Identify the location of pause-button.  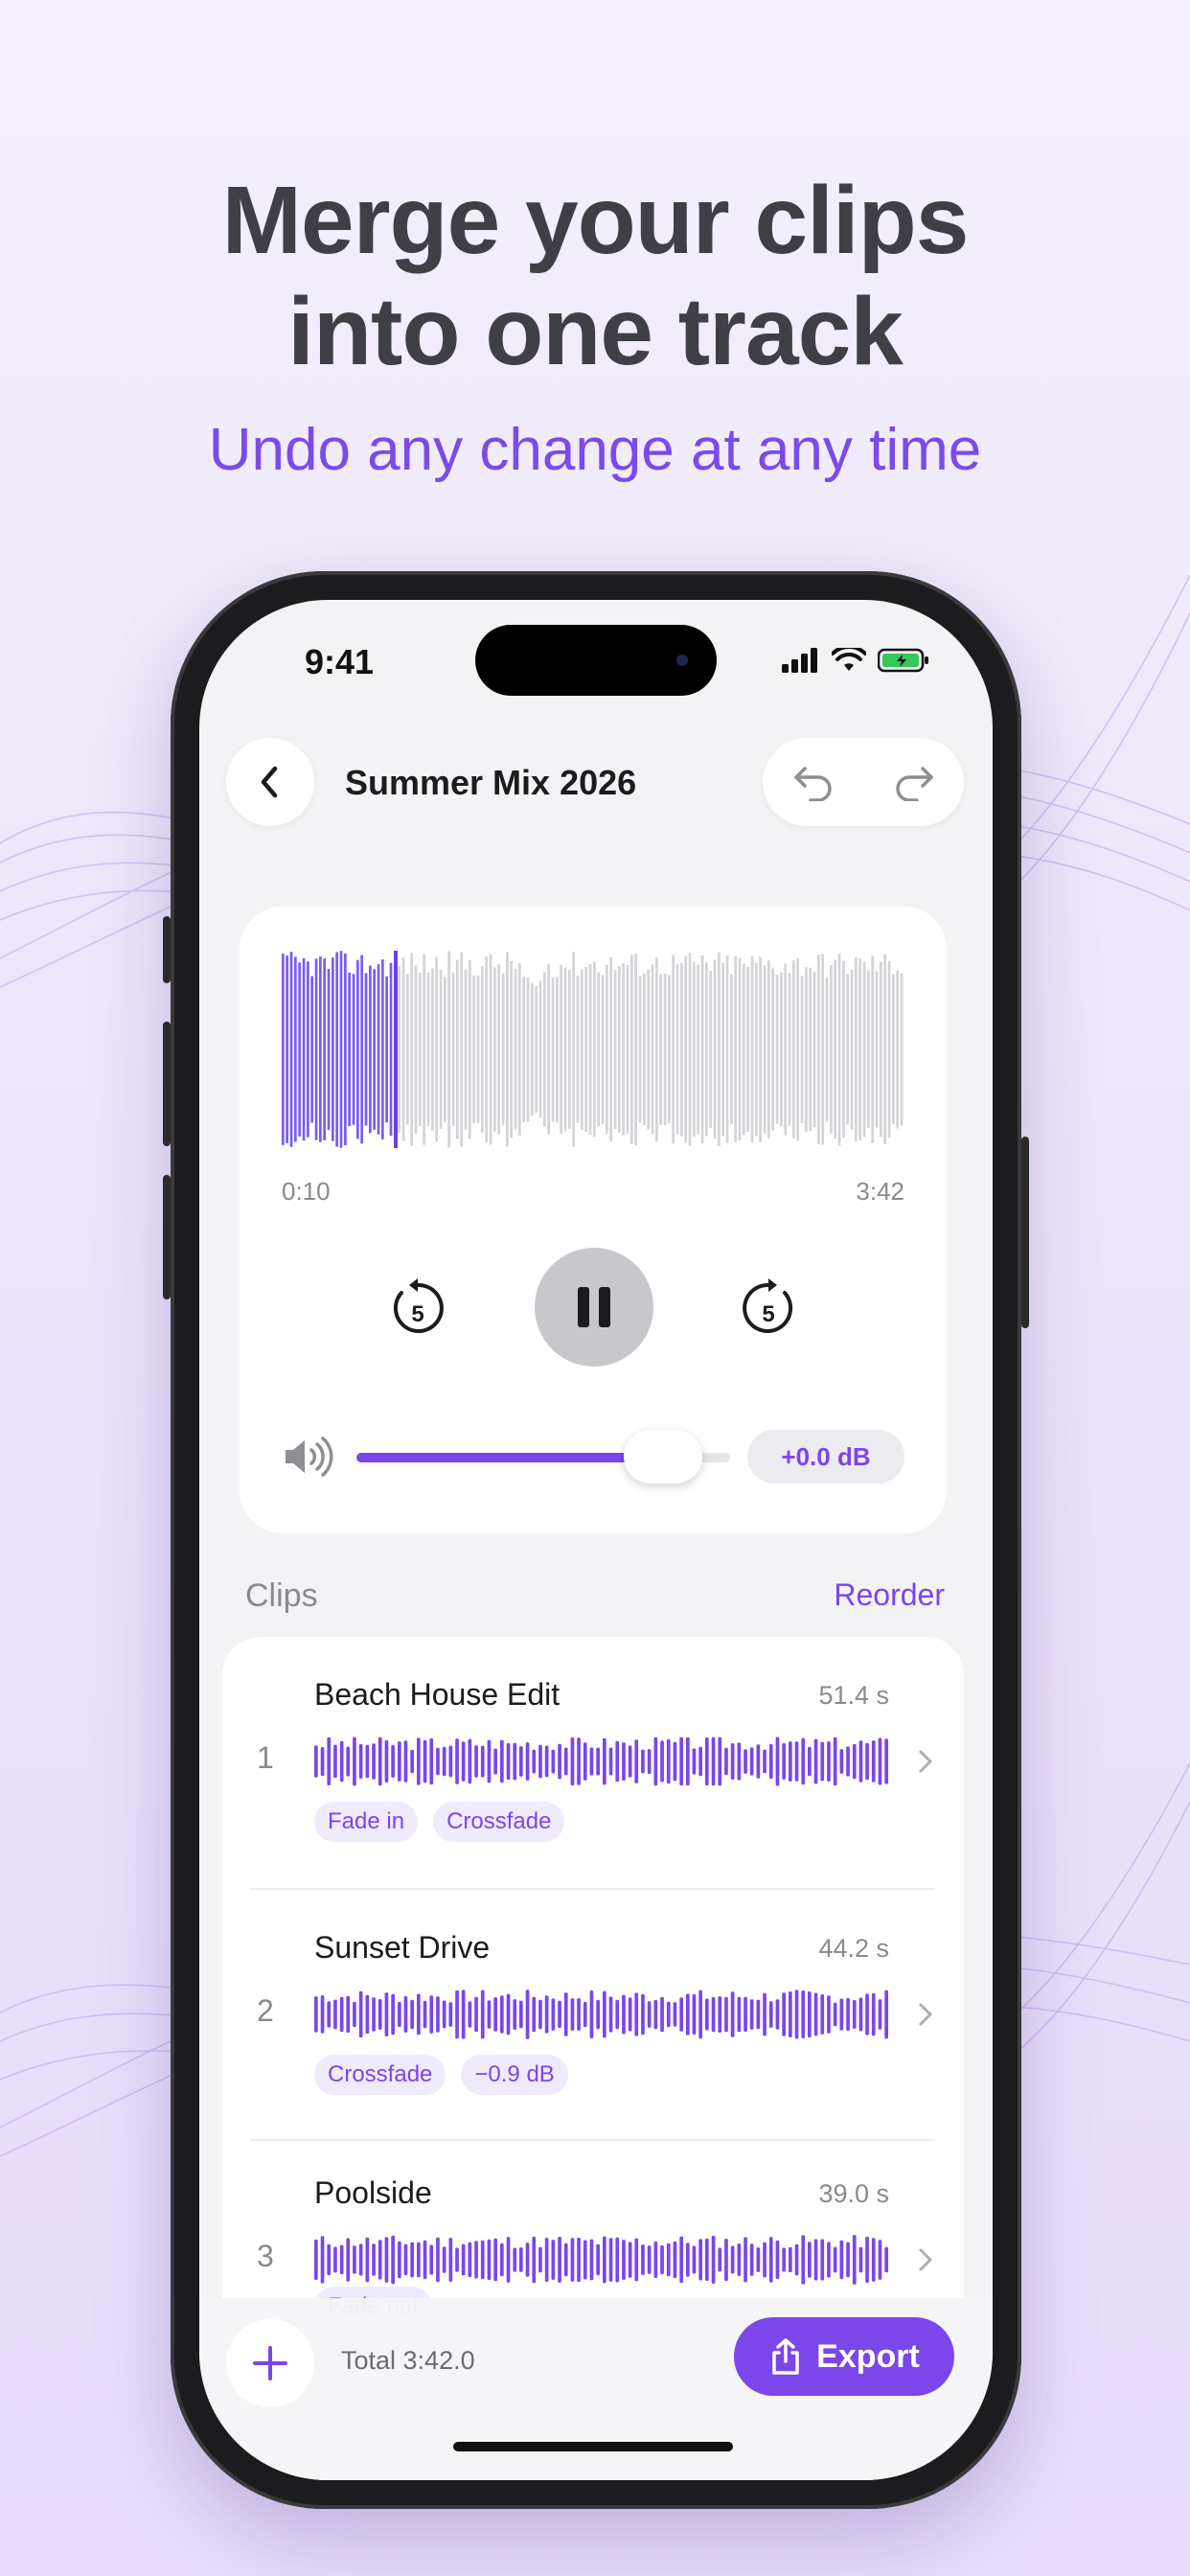
(594, 1307).